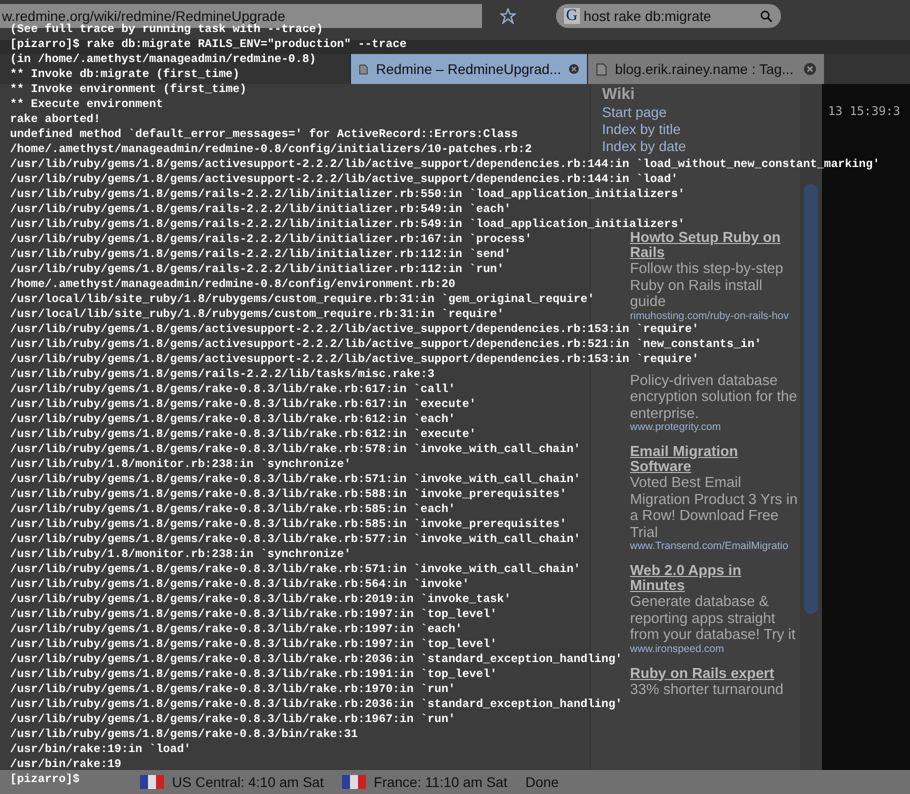  I want to click on ad-url: www.ironspeed.com, so click(714, 649).